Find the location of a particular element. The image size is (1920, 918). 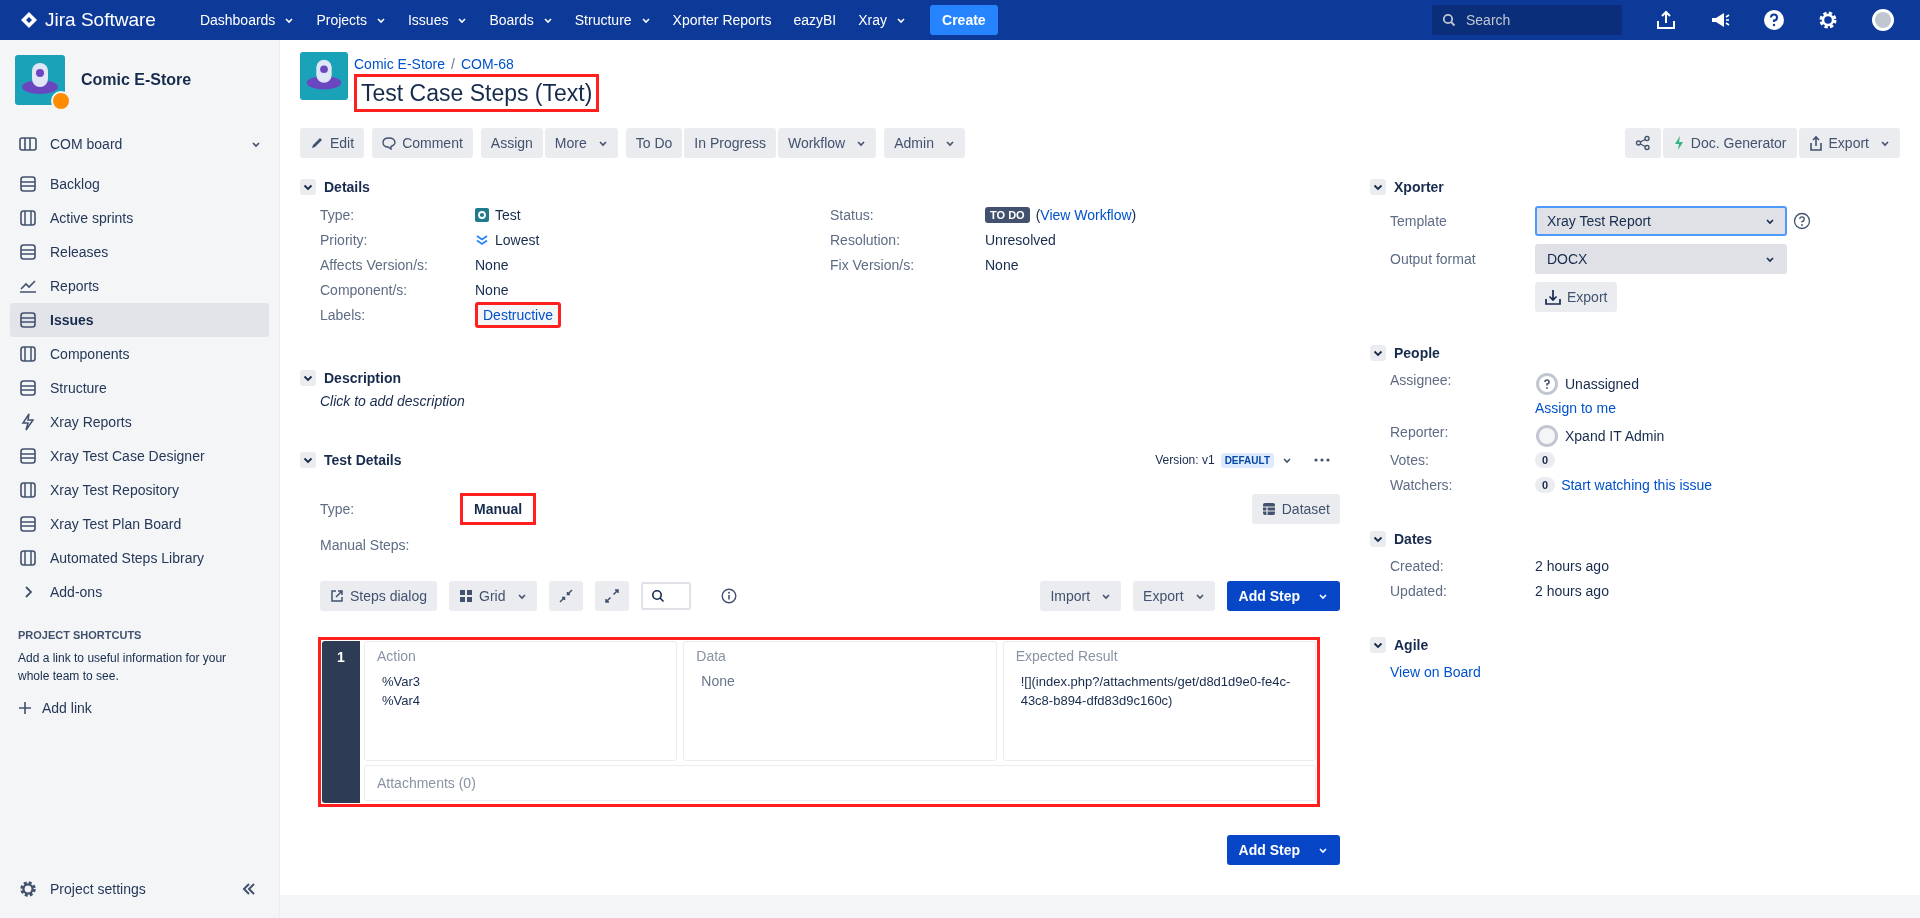

sidebar-item: Releases is located at coordinates (139, 252).